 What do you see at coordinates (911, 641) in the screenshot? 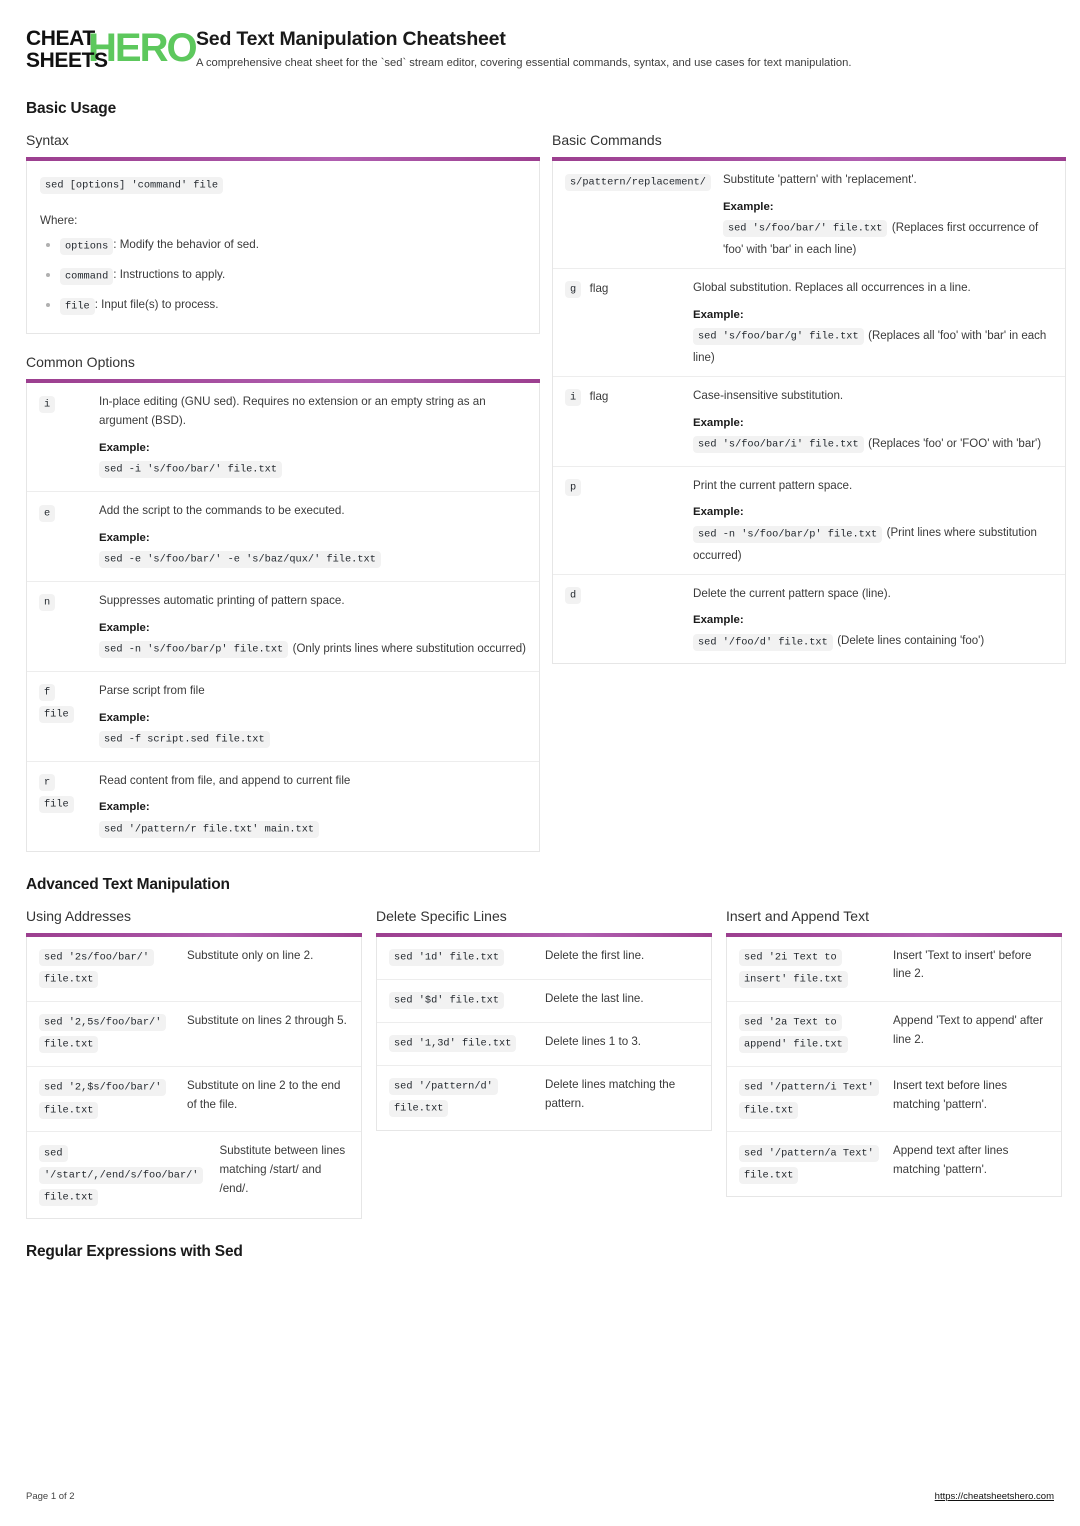
I see `example-note: (Delete lines containing 'foo')` at bounding box center [911, 641].